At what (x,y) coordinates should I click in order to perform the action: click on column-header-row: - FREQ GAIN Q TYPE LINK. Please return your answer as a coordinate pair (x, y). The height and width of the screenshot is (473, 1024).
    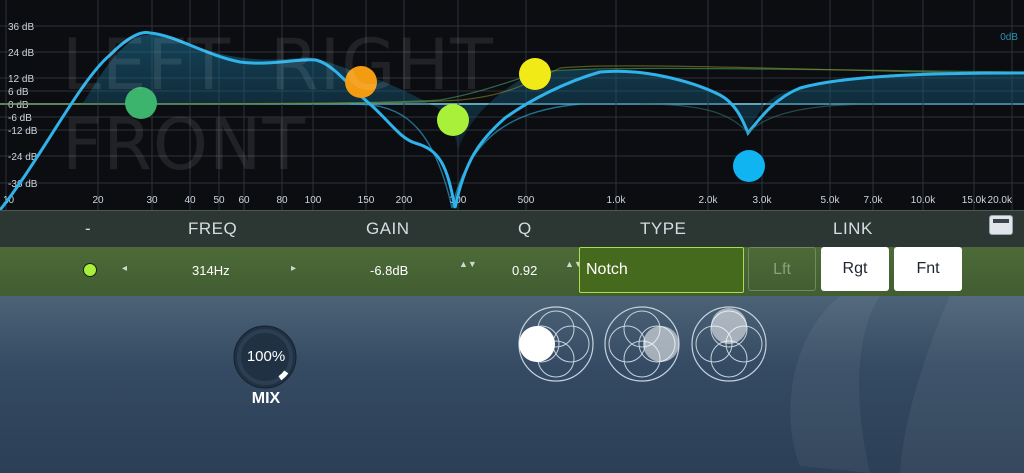
    Looking at the image, I should click on (512, 229).